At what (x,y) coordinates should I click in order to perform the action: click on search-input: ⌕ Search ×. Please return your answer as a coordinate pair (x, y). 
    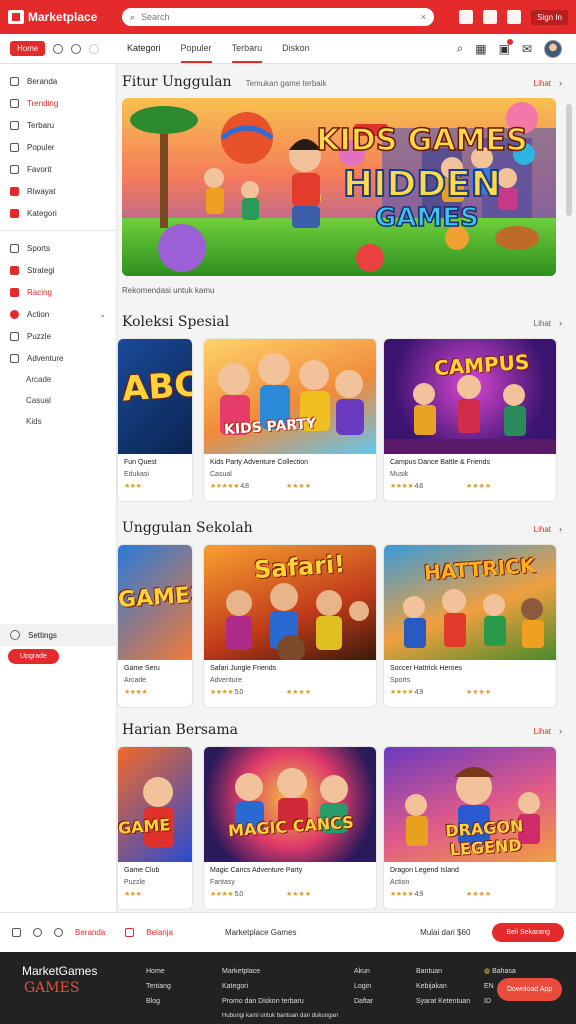
    Looking at the image, I should click on (278, 17).